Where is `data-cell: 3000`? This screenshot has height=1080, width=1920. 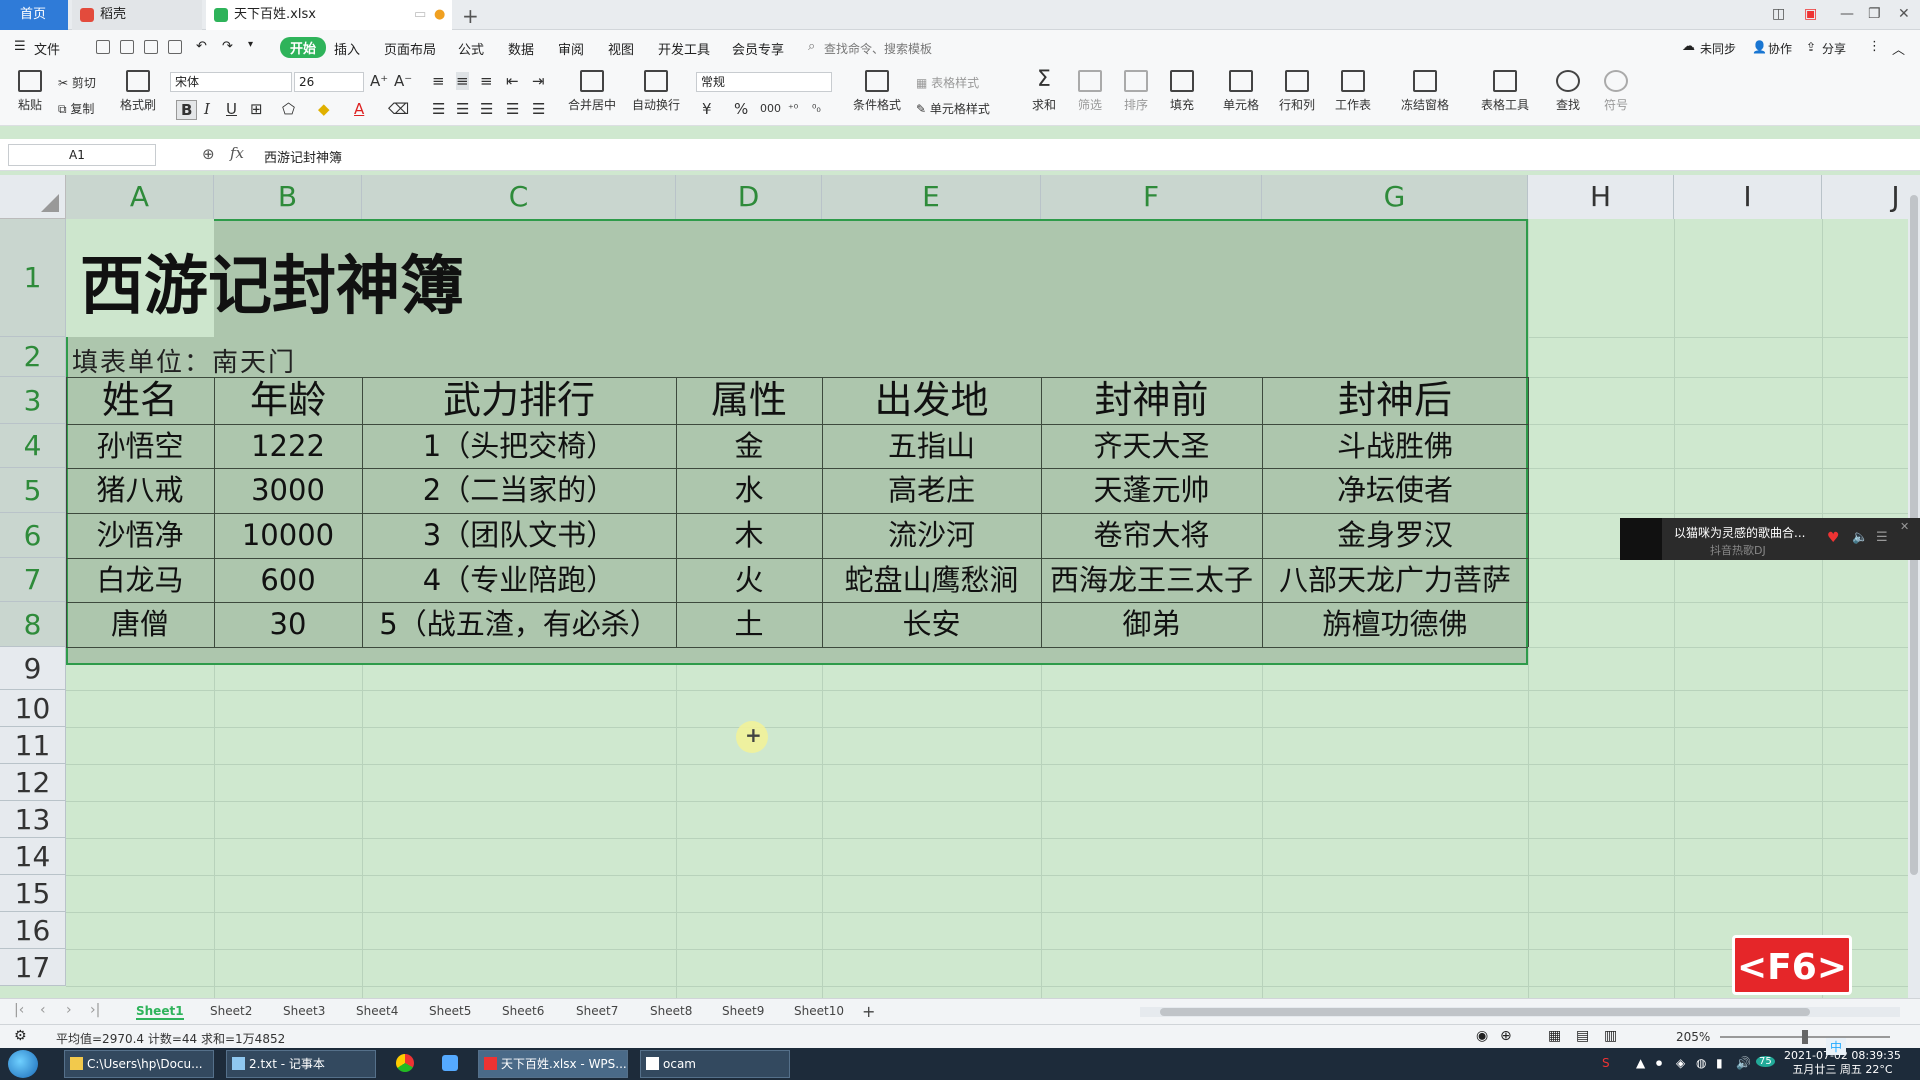 data-cell: 3000 is located at coordinates (288, 490).